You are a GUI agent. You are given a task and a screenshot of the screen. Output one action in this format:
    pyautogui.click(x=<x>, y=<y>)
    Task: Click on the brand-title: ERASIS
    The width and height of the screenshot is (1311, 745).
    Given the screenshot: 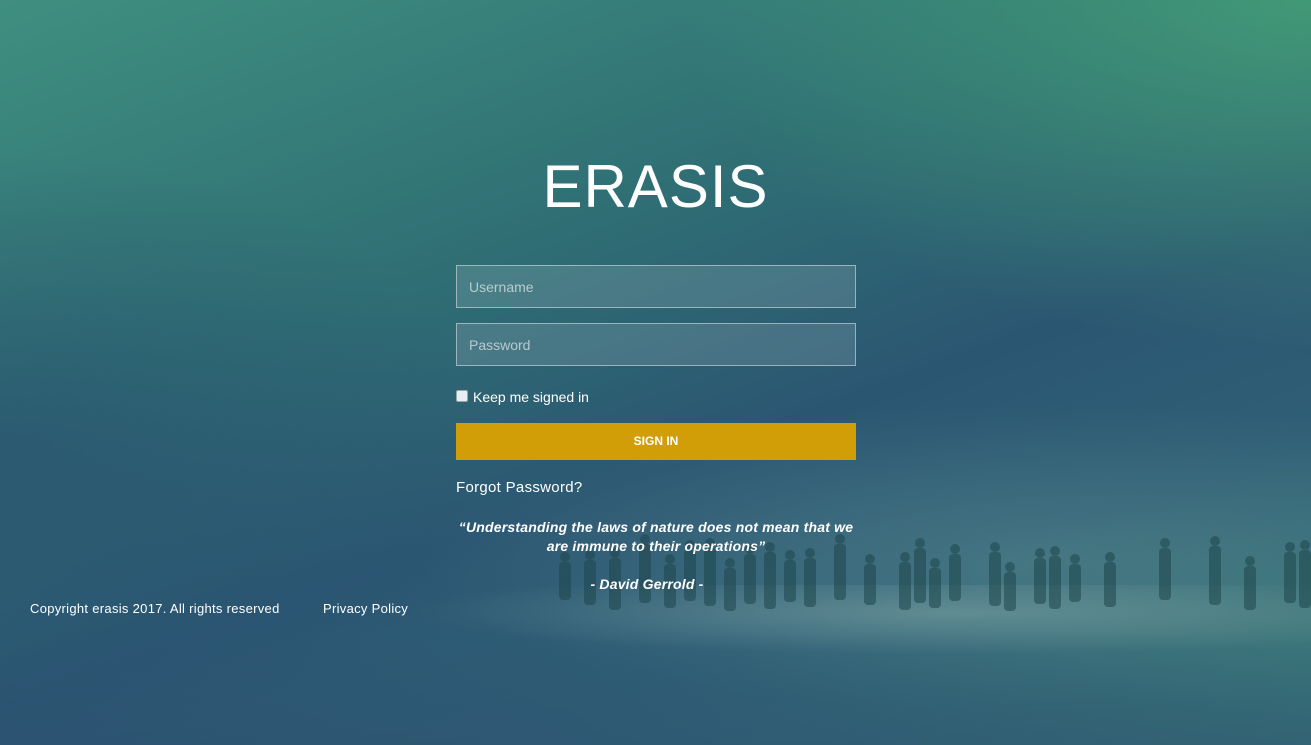 What is the action you would take?
    pyautogui.click(x=655, y=186)
    